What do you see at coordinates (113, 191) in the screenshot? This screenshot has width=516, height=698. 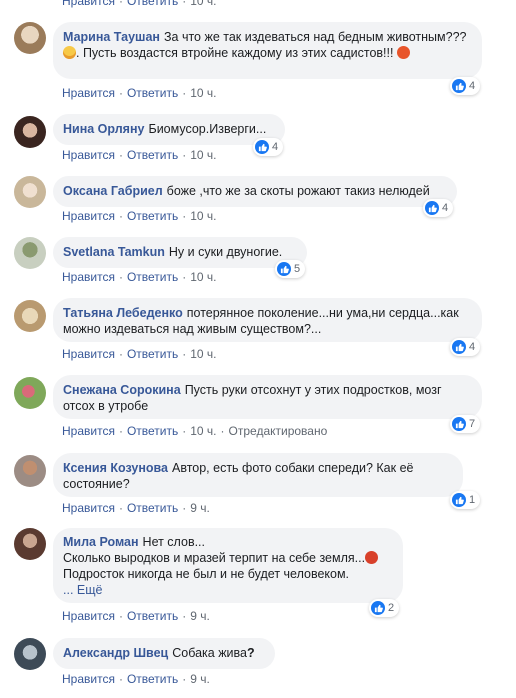 I see `comment-author: Оксана Габриел` at bounding box center [113, 191].